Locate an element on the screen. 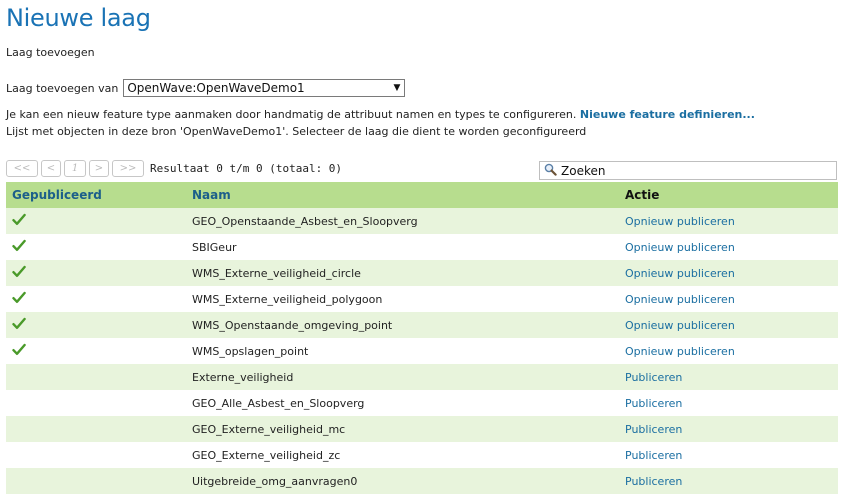 Image resolution: width=841 pixels, height=494 pixels. column-header-name: Naam is located at coordinates (408, 195).